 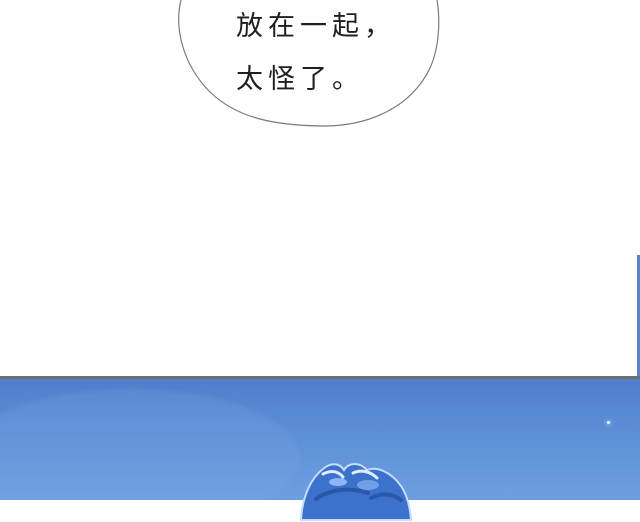 I want to click on character-hair, so click(x=356, y=492).